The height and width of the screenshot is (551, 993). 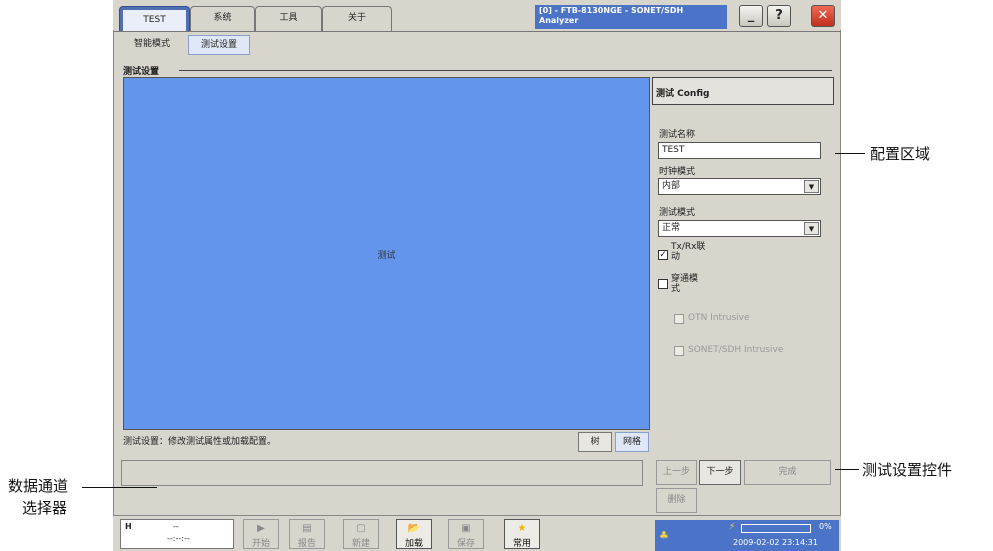 I want to click on callout-config-area: 配置区域, so click(x=900, y=154).